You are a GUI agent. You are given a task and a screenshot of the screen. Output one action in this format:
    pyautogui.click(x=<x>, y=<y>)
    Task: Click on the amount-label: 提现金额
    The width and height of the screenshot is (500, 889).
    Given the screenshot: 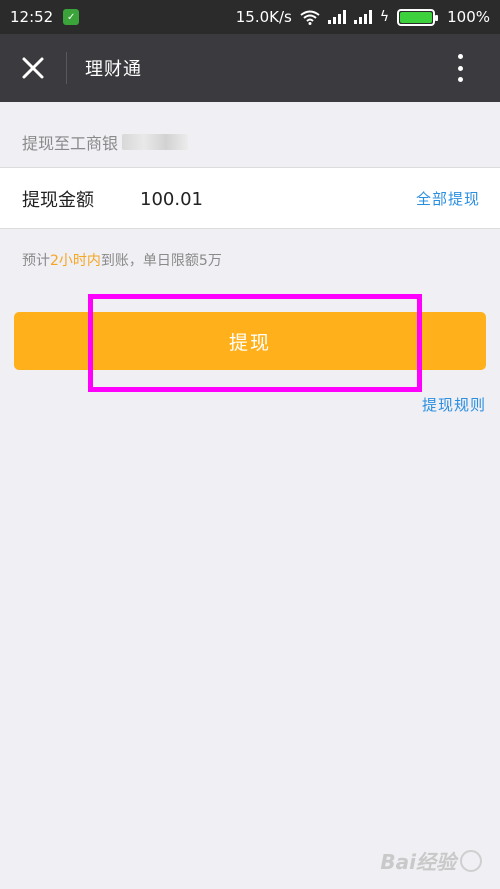 What is the action you would take?
    pyautogui.click(x=58, y=200)
    